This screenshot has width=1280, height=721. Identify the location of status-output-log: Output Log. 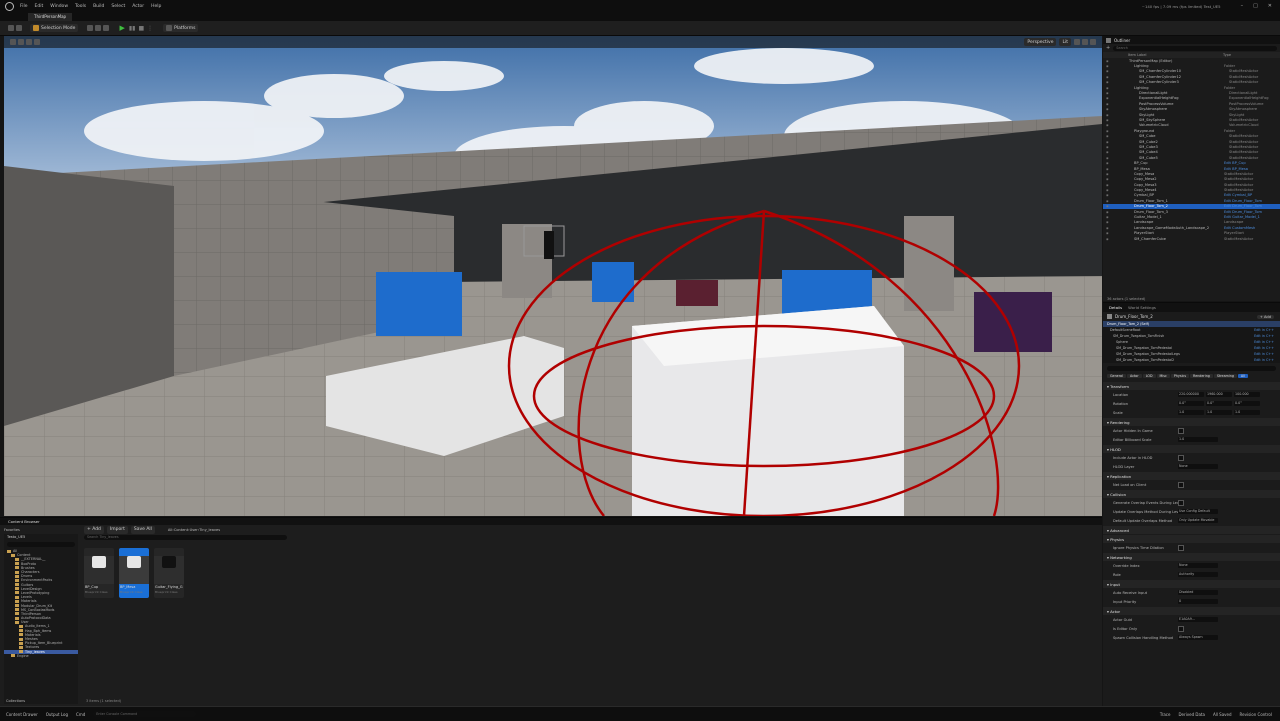
(57, 714).